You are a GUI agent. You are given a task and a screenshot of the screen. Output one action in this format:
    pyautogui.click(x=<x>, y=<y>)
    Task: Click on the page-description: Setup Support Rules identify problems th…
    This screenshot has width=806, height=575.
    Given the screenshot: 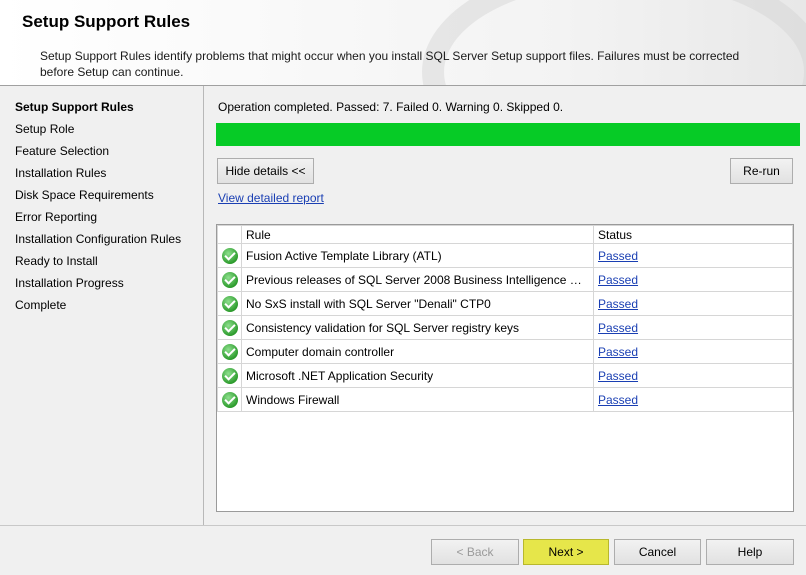 What is the action you would take?
    pyautogui.click(x=390, y=64)
    